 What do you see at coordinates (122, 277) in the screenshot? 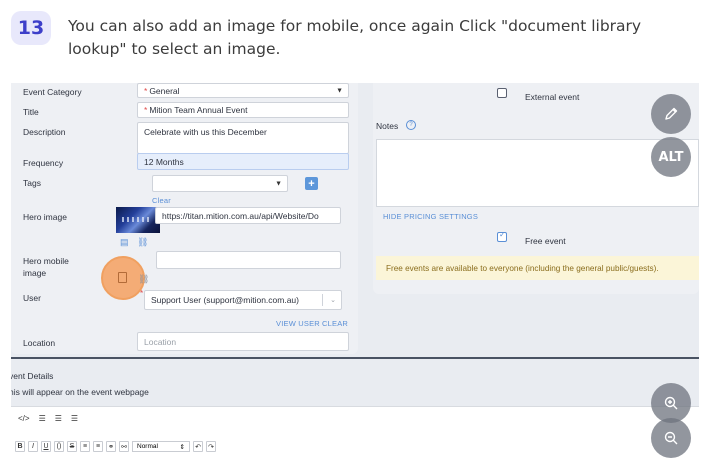
I see `document-library-icon` at bounding box center [122, 277].